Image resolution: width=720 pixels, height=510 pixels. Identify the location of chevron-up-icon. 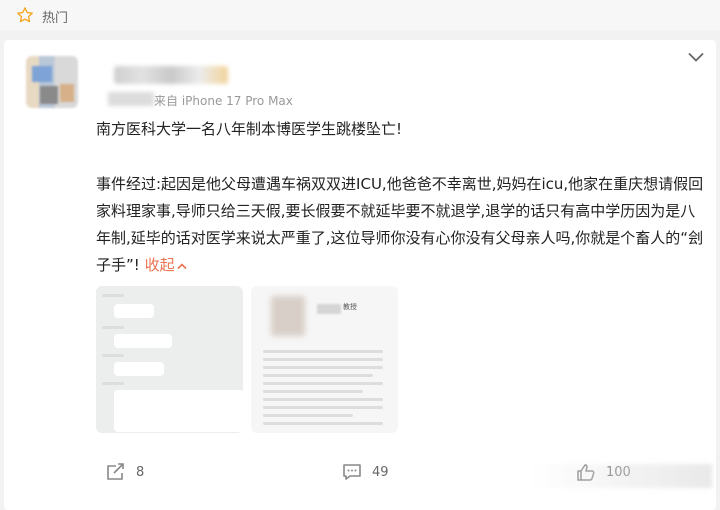
(182, 266).